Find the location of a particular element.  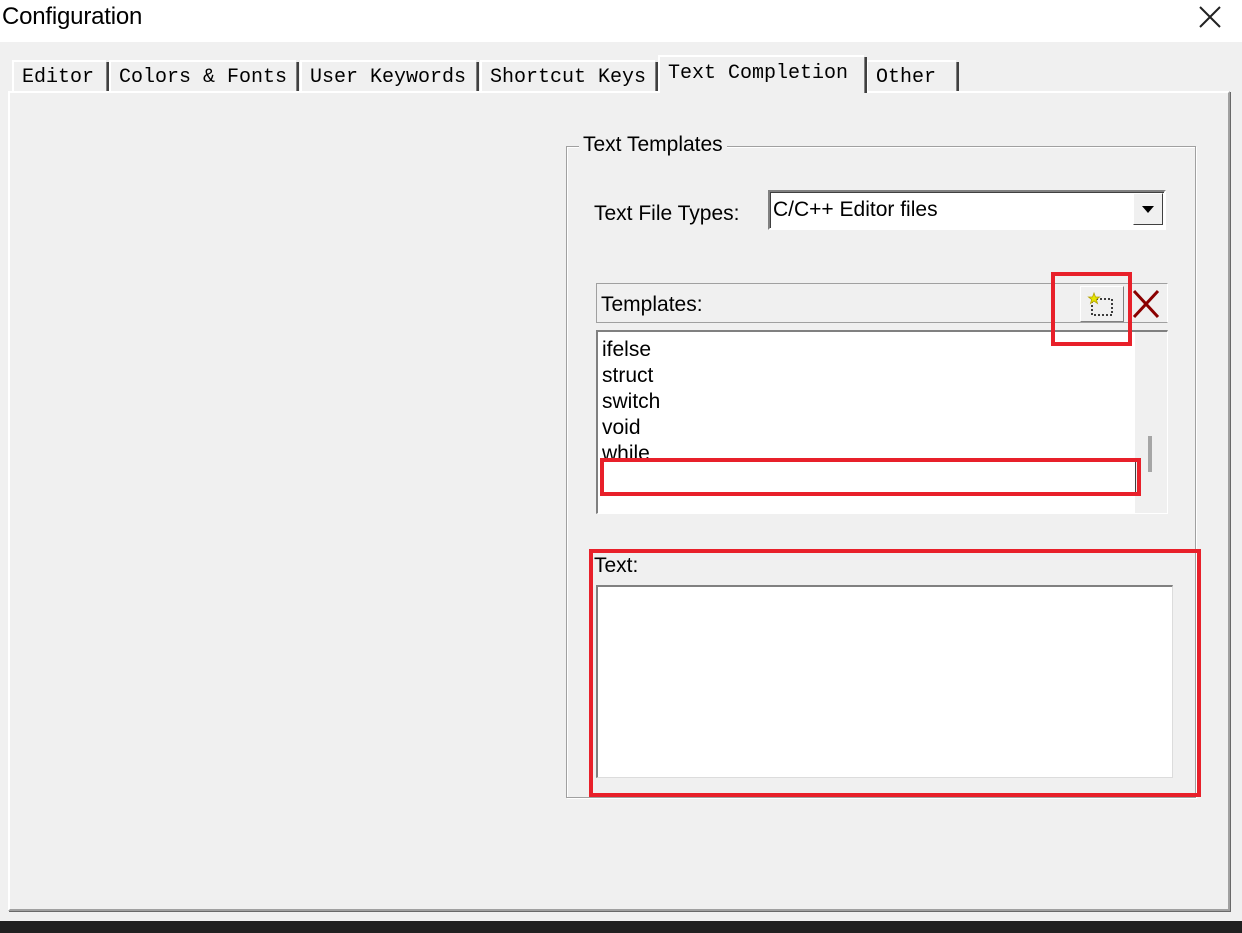

tab-label: Shortcut Keys is located at coordinates (568, 77).